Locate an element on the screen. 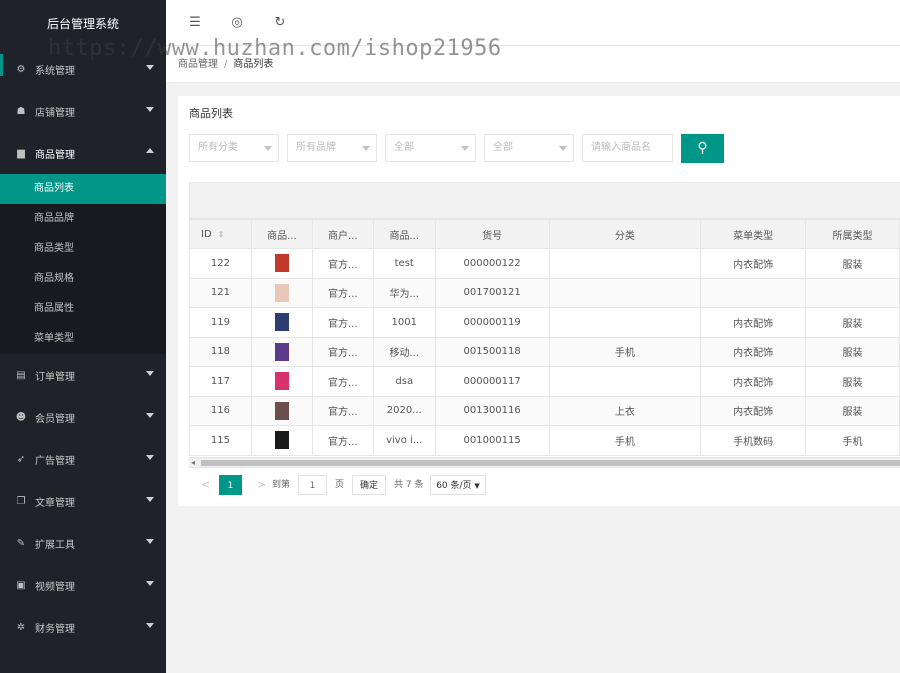 Image resolution: width=900 pixels, height=673 pixels. table-row: 119 官方... 1001 000000119 内衣配饰 服装 is located at coordinates (544, 322).